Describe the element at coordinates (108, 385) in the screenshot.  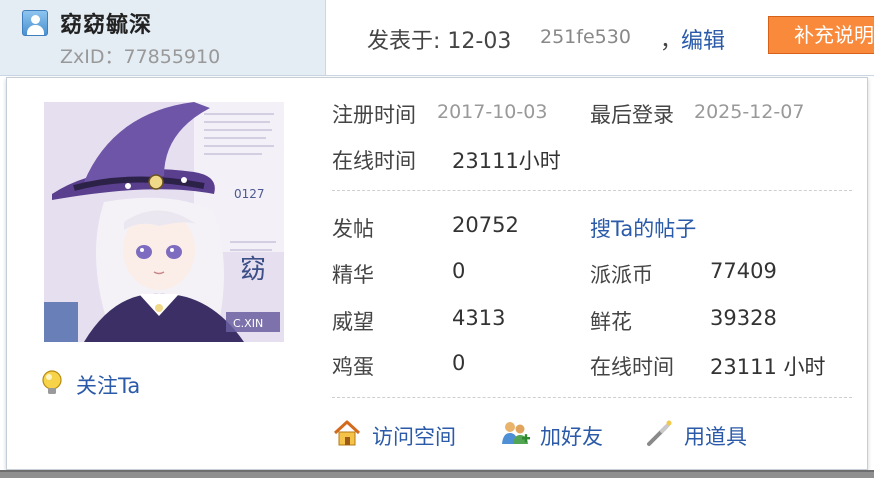
I see `follow-link: 关注Ta` at that location.